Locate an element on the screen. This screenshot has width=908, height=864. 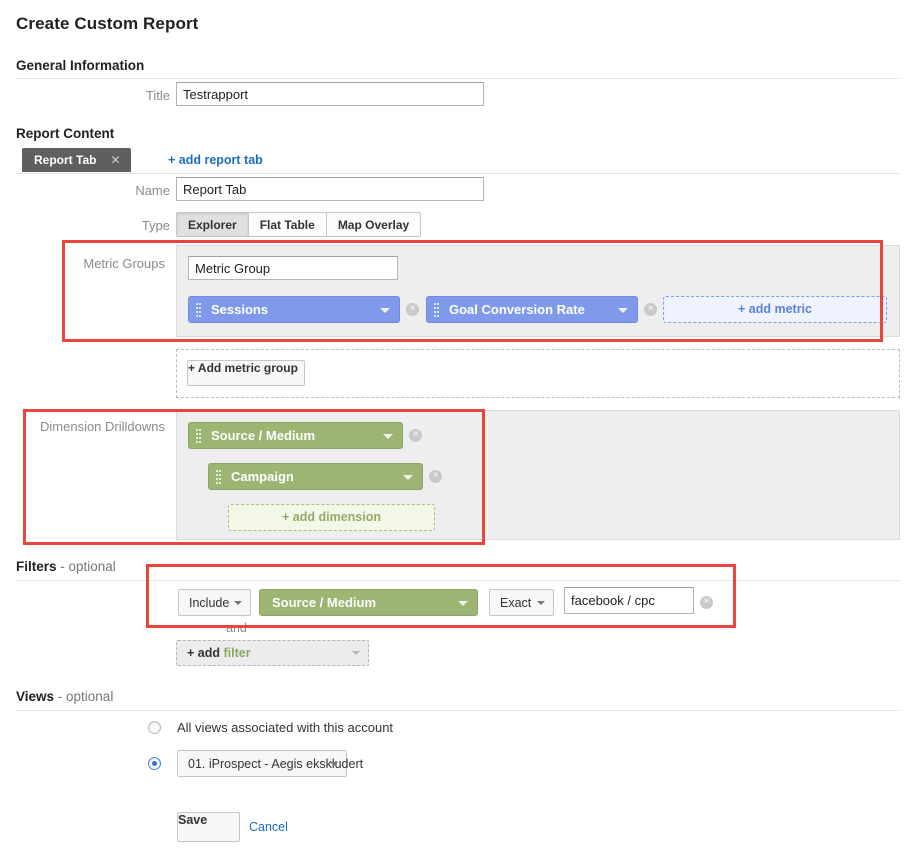
filter-include-dropdown: Include is located at coordinates (214, 602).